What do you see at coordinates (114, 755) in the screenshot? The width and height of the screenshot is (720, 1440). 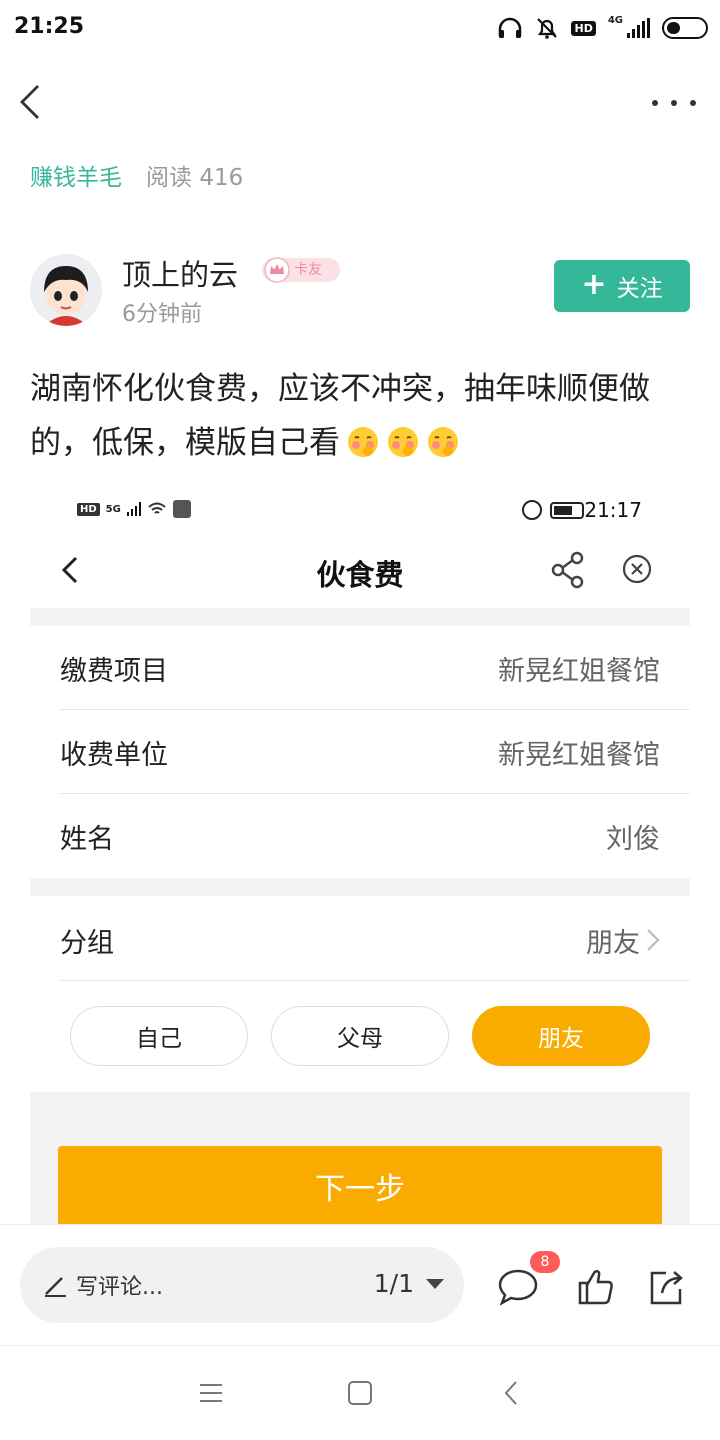 I see `field-label: 收费单位` at bounding box center [114, 755].